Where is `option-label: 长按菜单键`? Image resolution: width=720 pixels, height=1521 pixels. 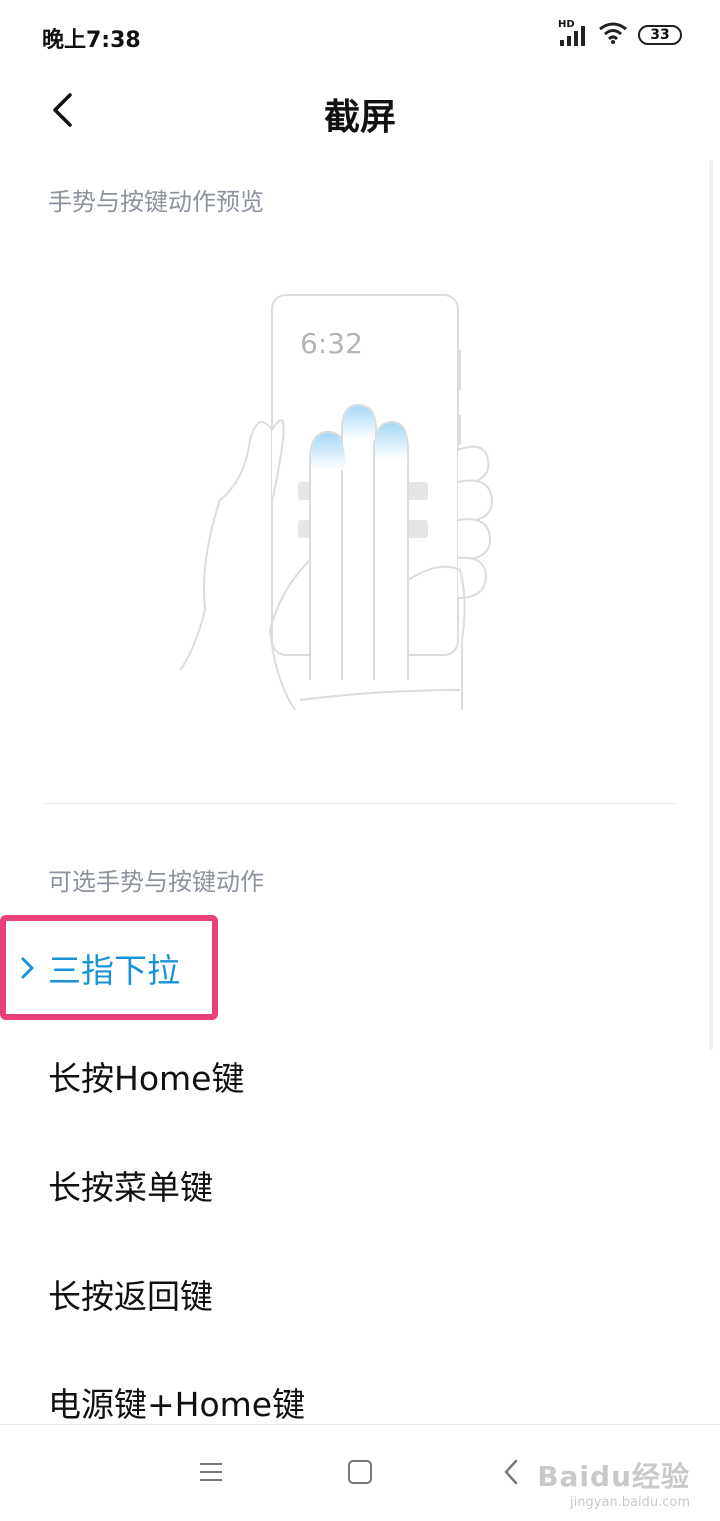
option-label: 长按菜单键 is located at coordinates (130, 1187).